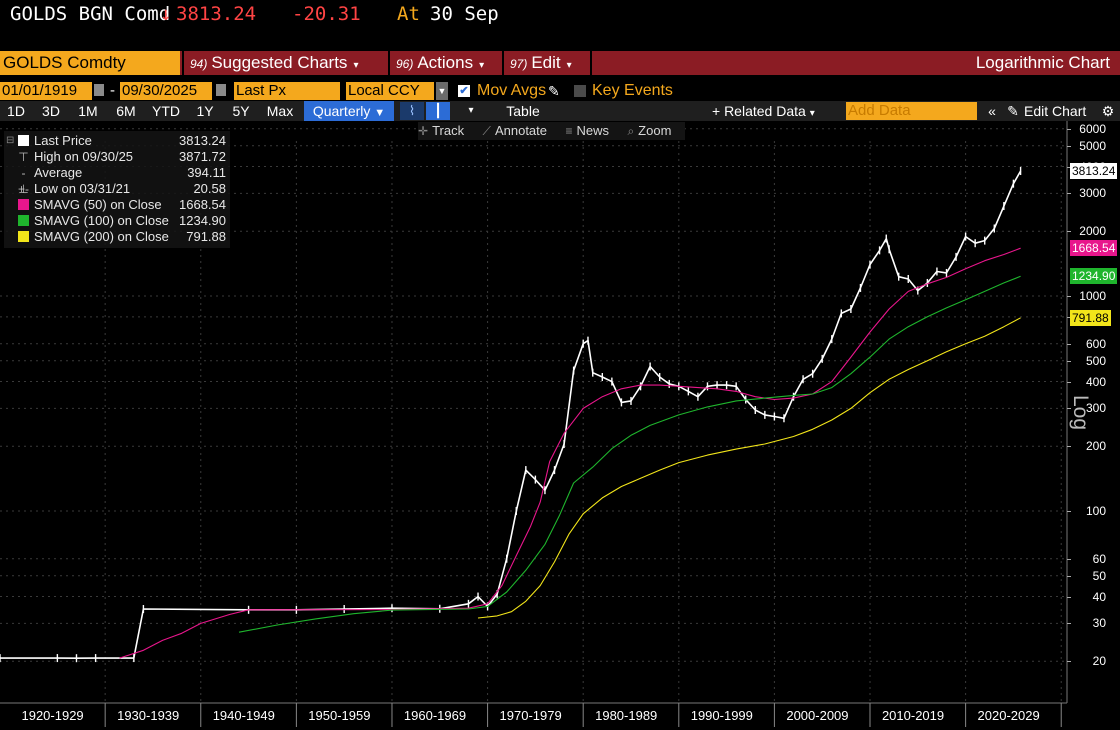  Describe the element at coordinates (166, 111) in the screenshot. I see `period-ytd: YTD` at that location.